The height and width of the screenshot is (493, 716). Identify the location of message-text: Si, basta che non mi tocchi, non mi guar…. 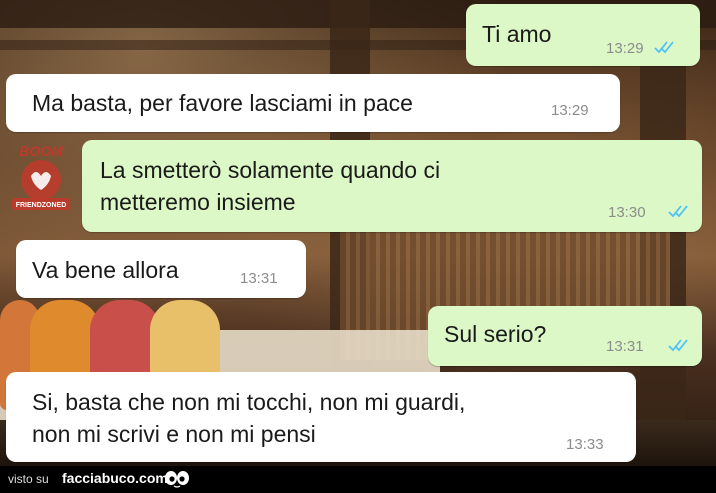
(249, 418).